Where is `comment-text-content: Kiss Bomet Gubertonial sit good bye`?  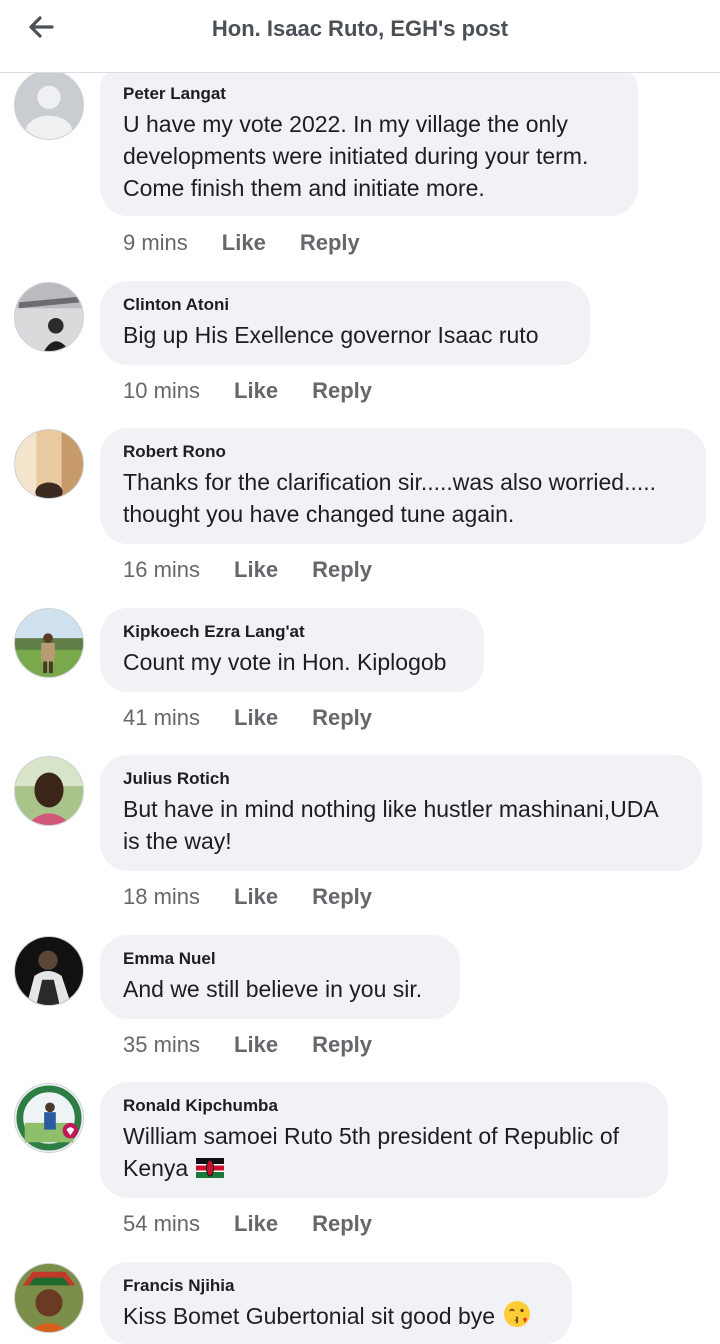
comment-text-content: Kiss Bomet Gubertonial sit good bye is located at coordinates (309, 1316).